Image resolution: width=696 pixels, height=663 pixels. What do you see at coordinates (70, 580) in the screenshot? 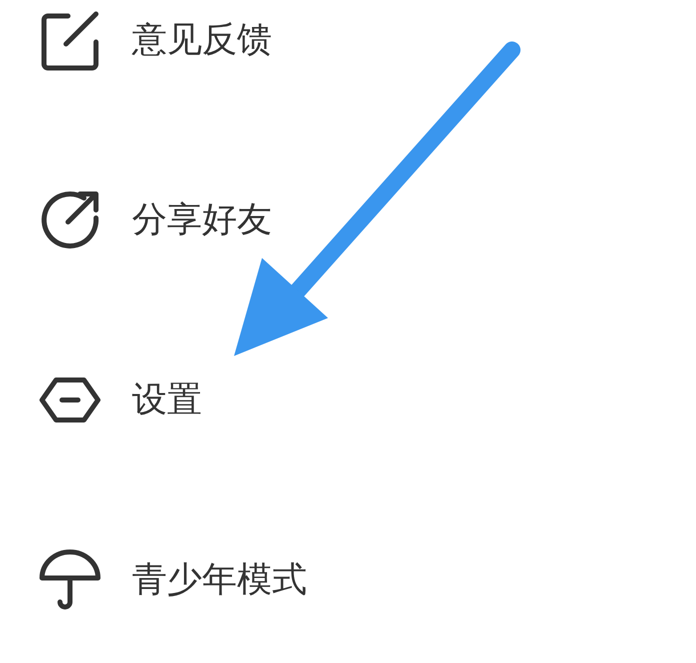
I see `umbrella-icon` at bounding box center [70, 580].